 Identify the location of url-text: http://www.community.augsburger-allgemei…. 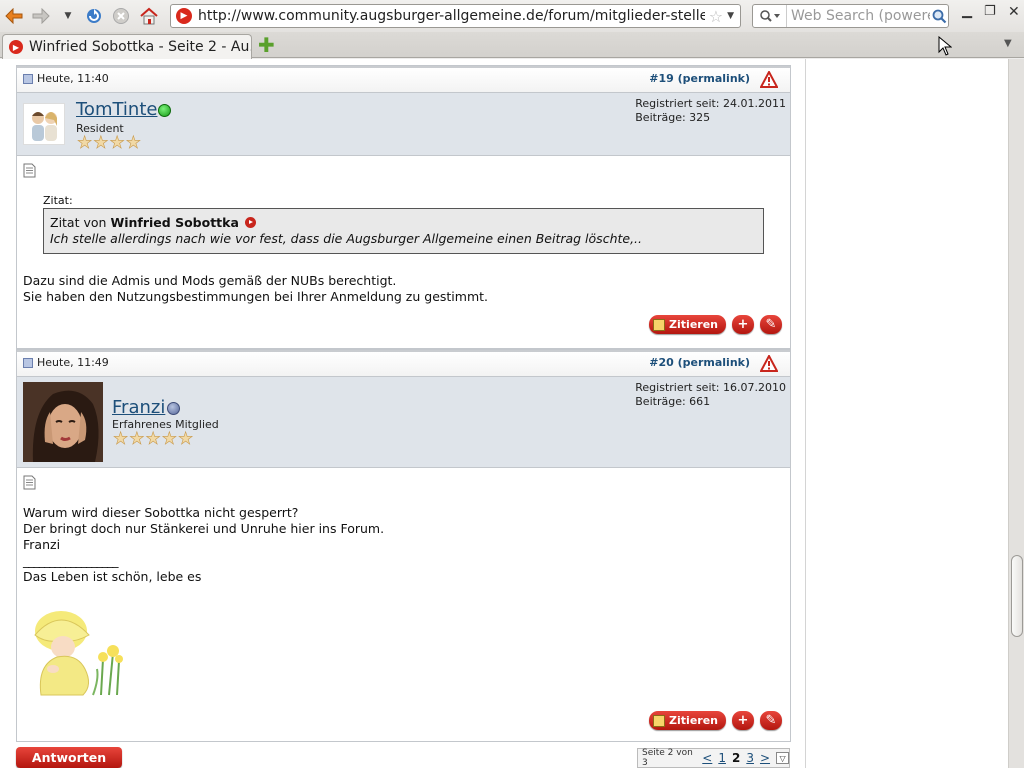
(451, 16).